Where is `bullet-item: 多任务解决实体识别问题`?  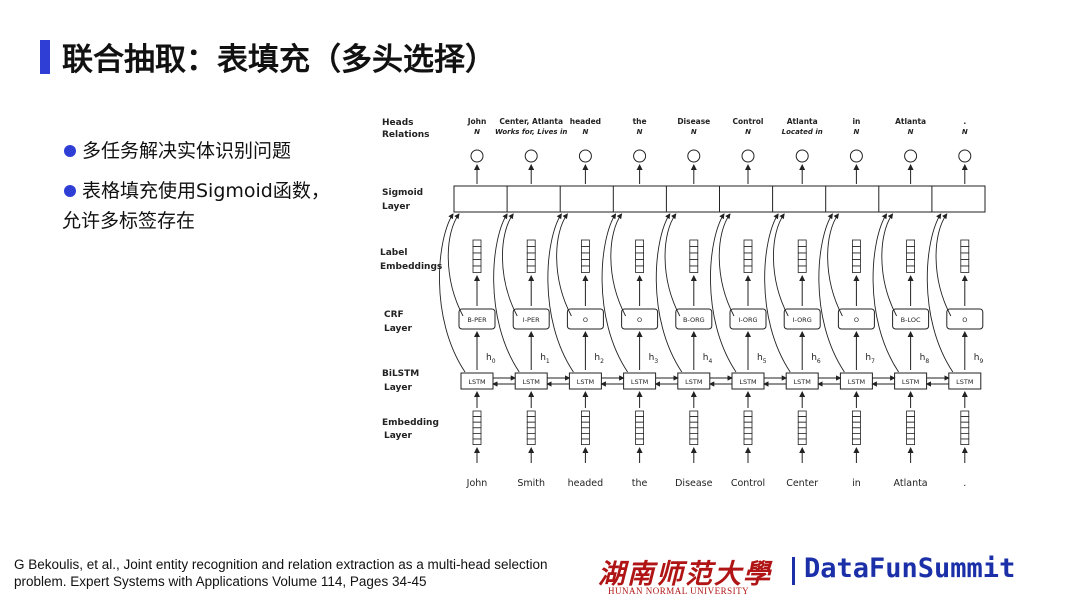 bullet-item: 多任务解决实体识别问题 is located at coordinates (212, 151).